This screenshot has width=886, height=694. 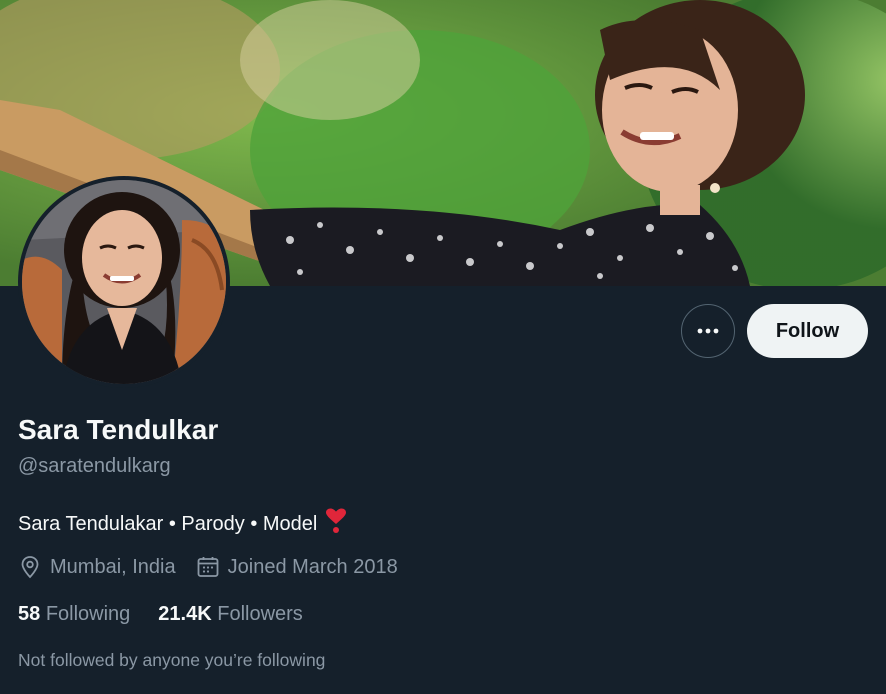 I want to click on profile-bio: Sara Tendulakar • Parody • Model, so click(x=182, y=524).